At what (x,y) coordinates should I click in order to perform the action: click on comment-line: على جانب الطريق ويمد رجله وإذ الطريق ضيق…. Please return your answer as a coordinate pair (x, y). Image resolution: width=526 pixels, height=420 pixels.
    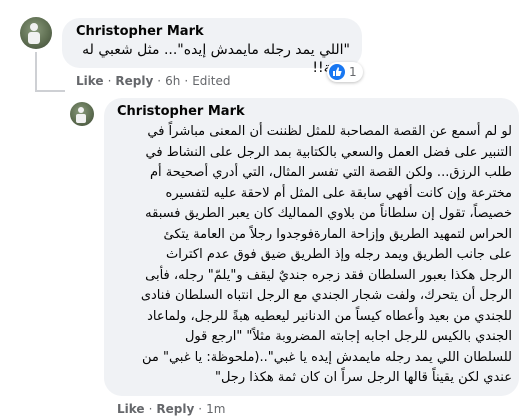
    Looking at the image, I should click on (338, 254).